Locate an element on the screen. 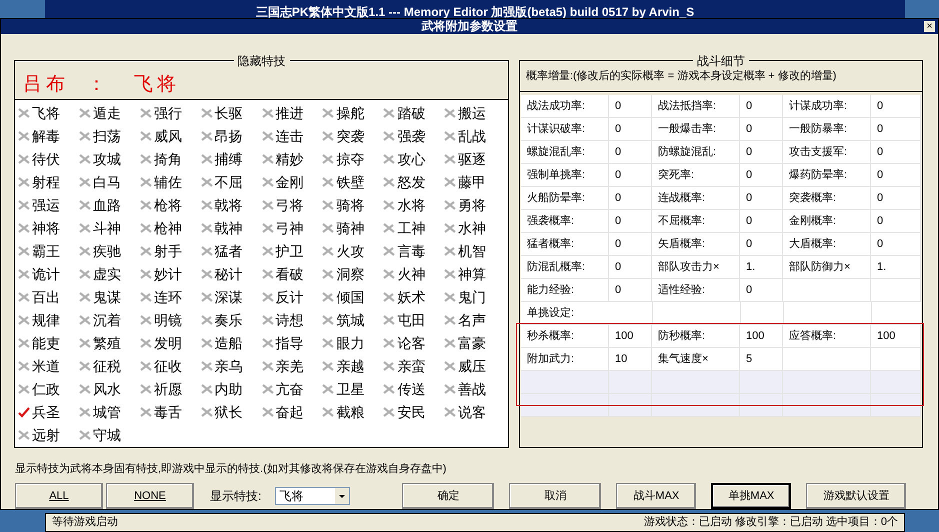 The image size is (939, 532). stat-value: 10 is located at coordinates (621, 359).